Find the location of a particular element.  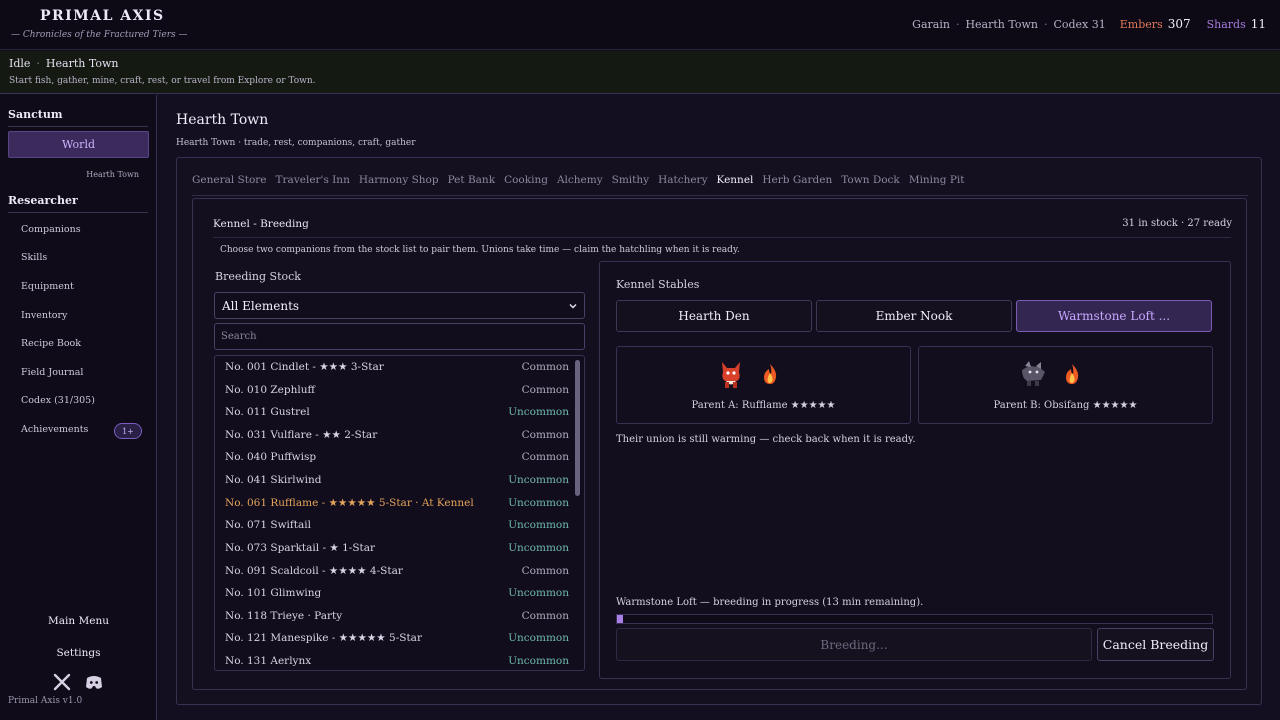

companion-name: No. 131 Aerlynx is located at coordinates (268, 661).